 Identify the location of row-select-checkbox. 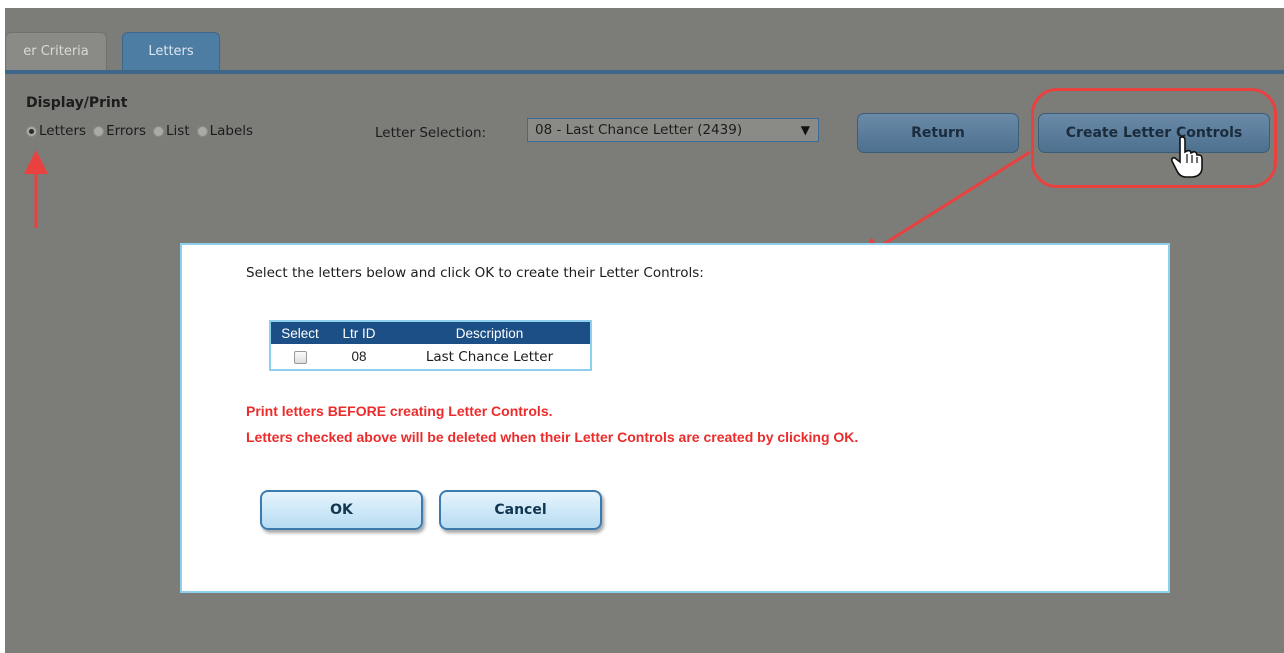
(300, 357).